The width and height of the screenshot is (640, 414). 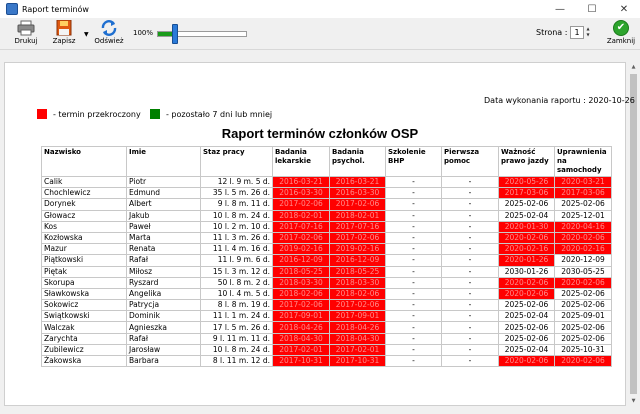 I want to click on window-controls: — ☐ ✕, so click(x=592, y=9).